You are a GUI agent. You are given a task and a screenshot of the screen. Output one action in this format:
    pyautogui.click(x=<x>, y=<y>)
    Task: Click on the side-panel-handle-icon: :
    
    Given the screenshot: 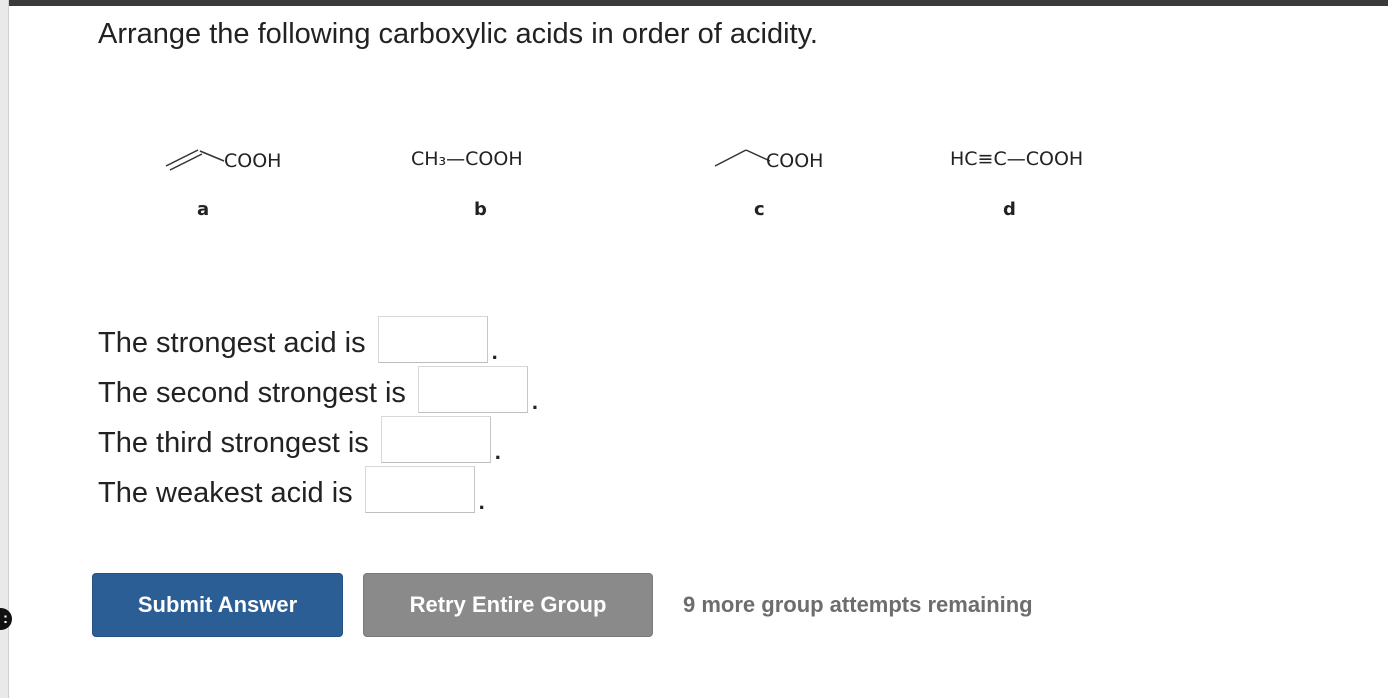 What is the action you would take?
    pyautogui.click(x=6, y=619)
    